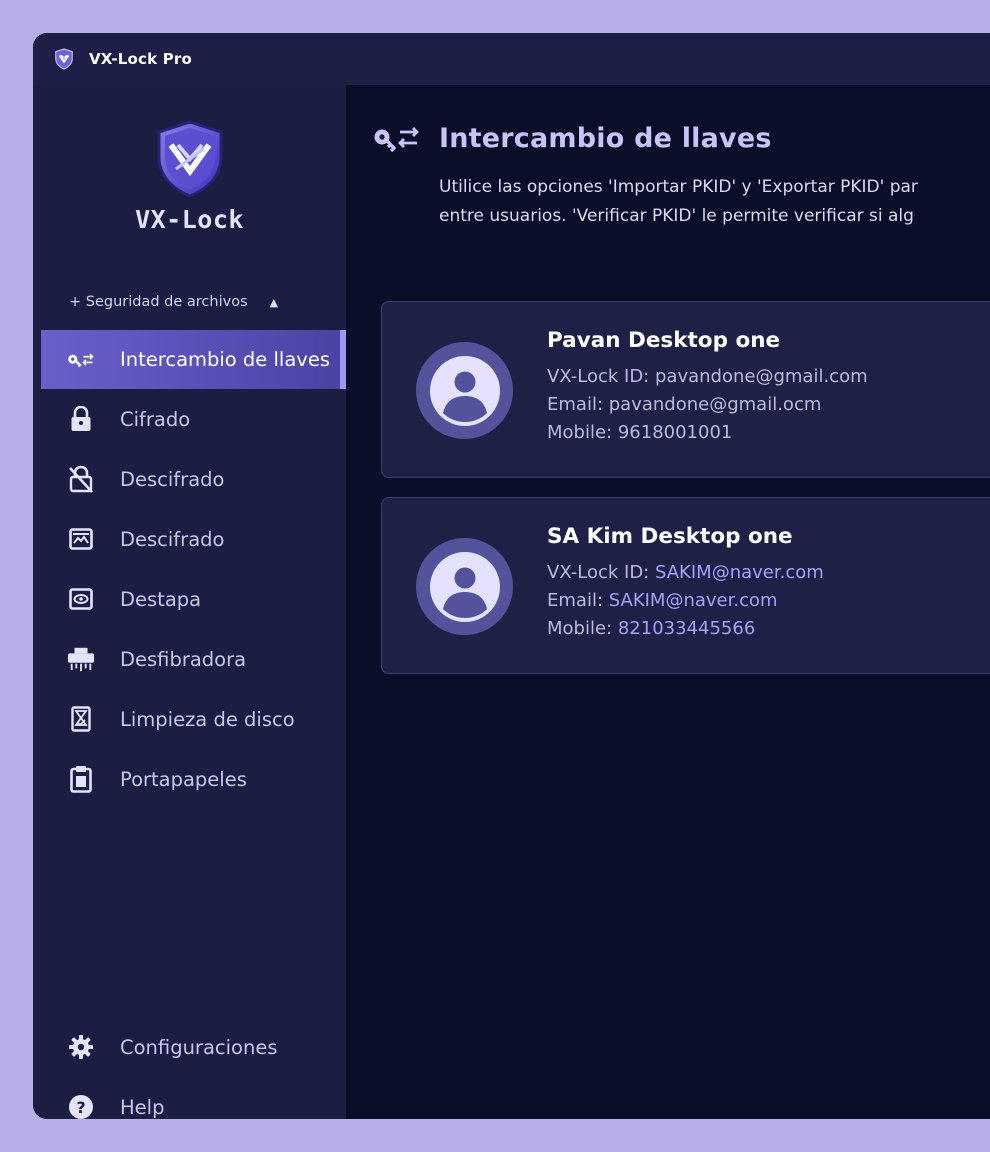 This screenshot has width=990, height=1152. Describe the element at coordinates (81, 779) in the screenshot. I see `clipboard-icon` at that location.